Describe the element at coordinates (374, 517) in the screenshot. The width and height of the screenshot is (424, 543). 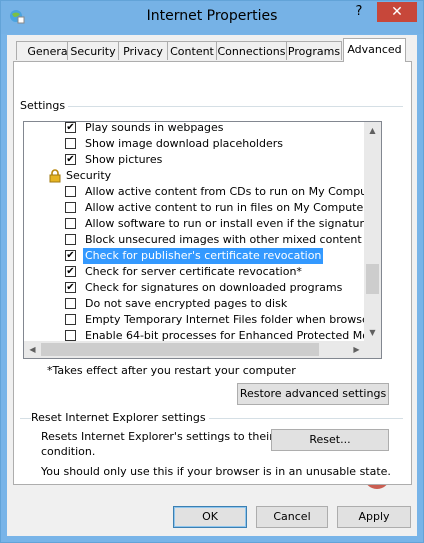
I see `apply-button: Apply` at that location.